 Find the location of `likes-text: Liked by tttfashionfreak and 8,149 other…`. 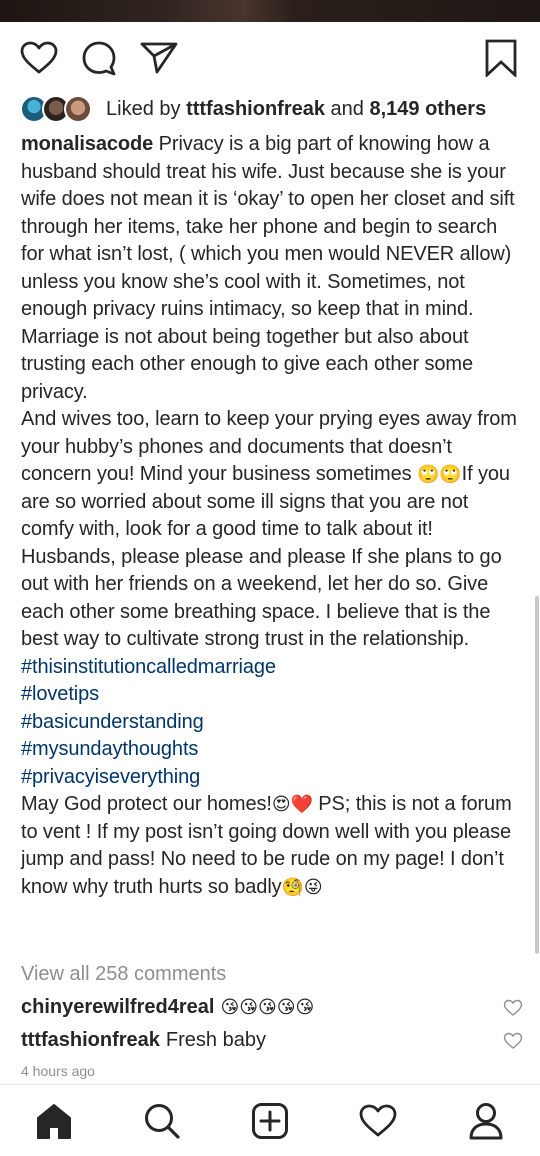

likes-text: Liked by tttfashionfreak and 8,149 other… is located at coordinates (296, 109).